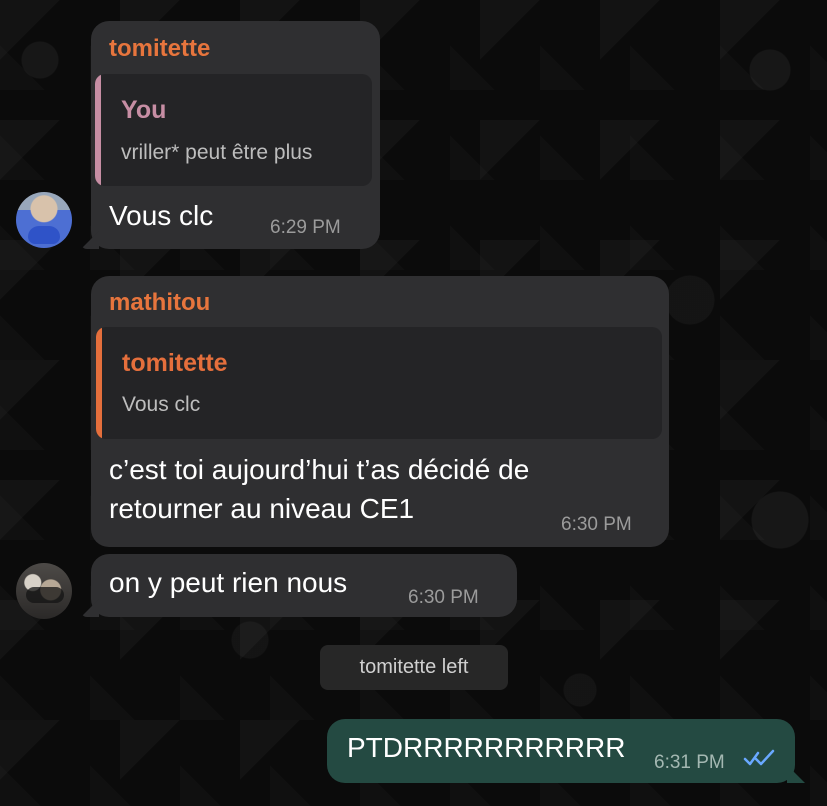  I want to click on message-text-line-2: retourner au niveau CE1, so click(262, 508).